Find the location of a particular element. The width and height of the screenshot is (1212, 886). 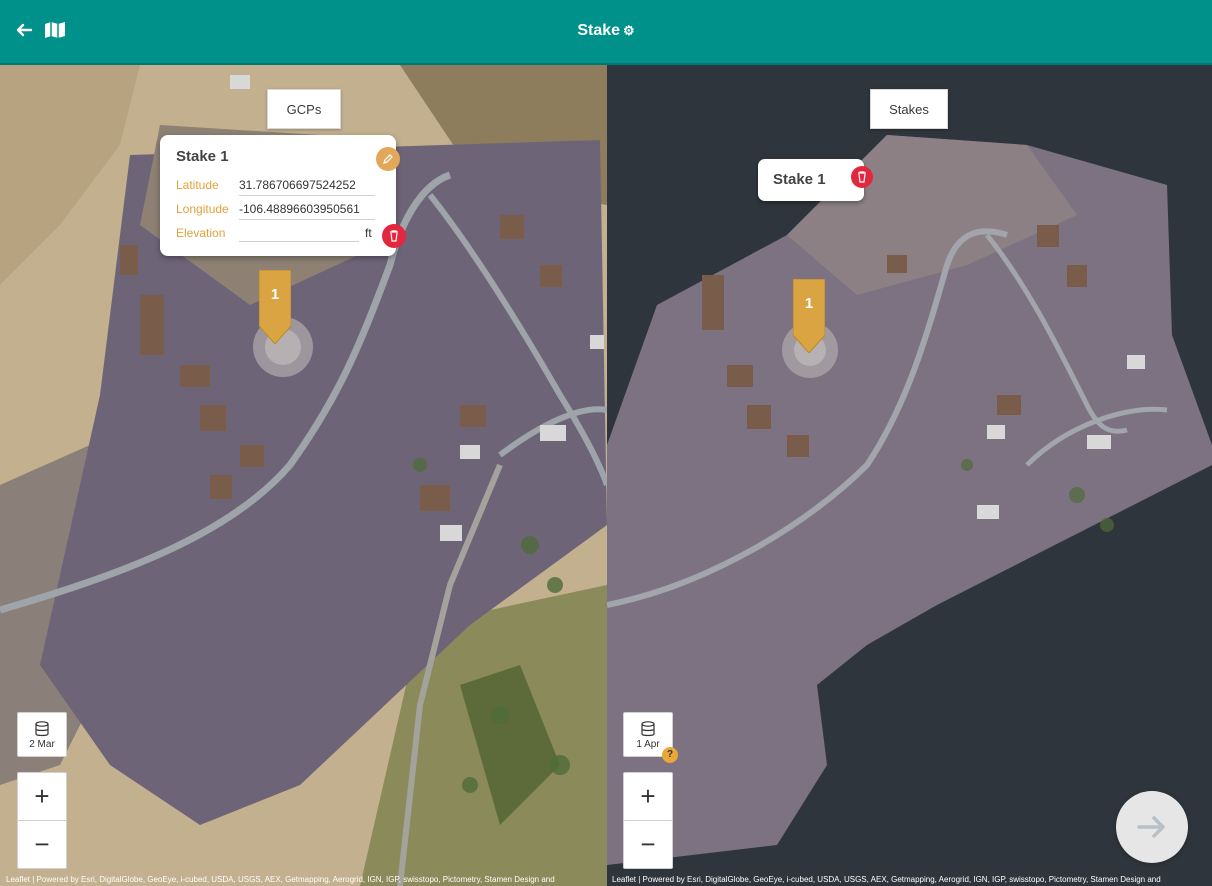

elevation-label: Elevation is located at coordinates (201, 233).